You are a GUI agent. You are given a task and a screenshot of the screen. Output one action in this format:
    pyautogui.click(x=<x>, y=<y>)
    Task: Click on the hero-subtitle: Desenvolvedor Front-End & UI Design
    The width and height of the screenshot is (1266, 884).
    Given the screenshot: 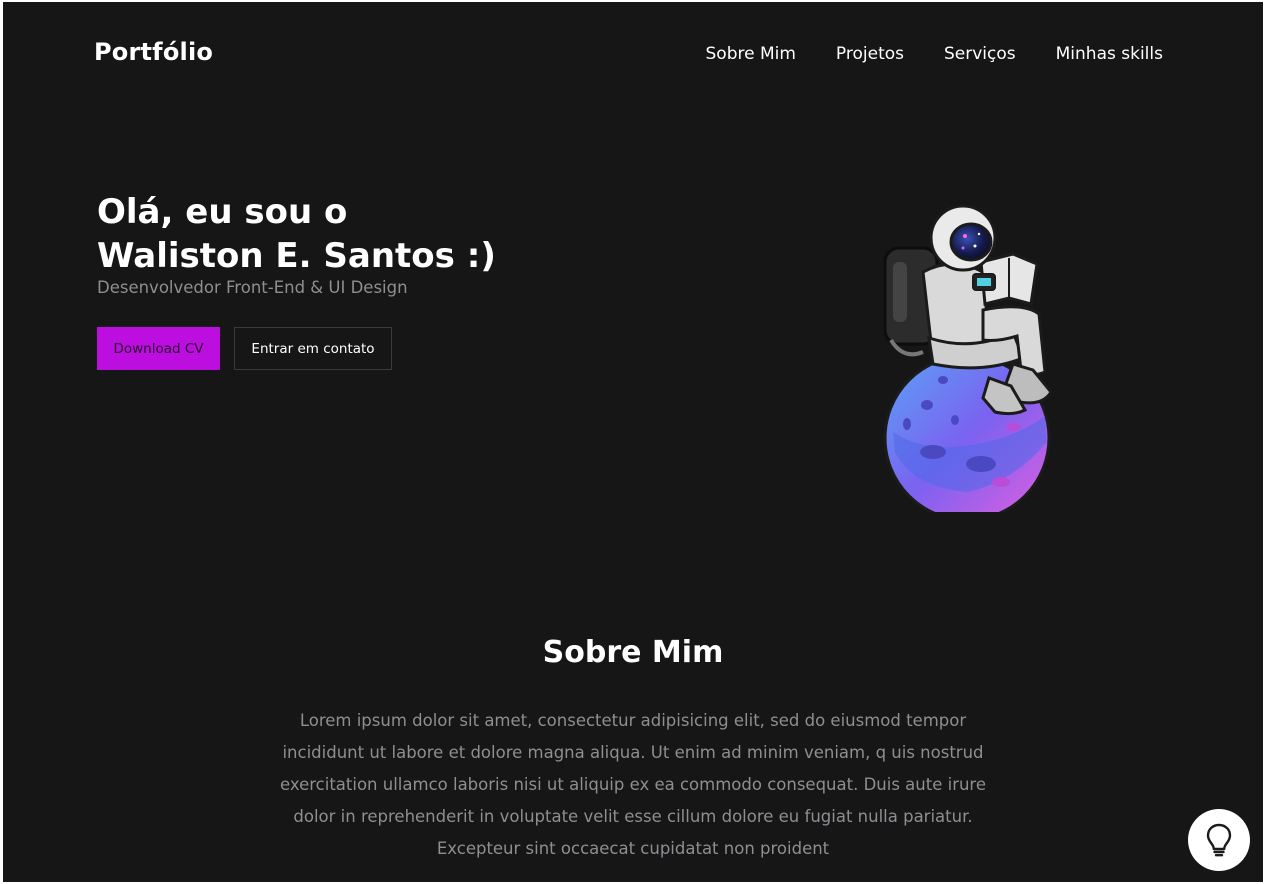 What is the action you would take?
    pyautogui.click(x=252, y=287)
    